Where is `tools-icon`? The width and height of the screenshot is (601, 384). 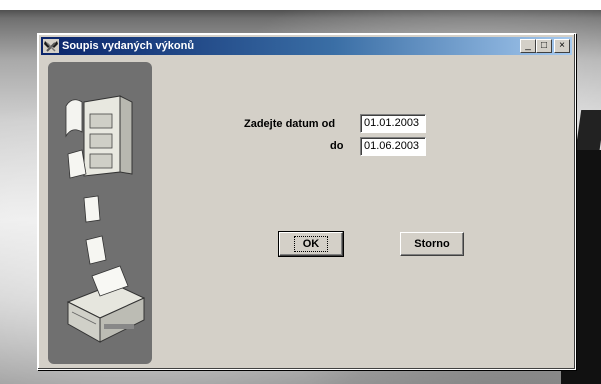
tools-icon is located at coordinates (51, 46).